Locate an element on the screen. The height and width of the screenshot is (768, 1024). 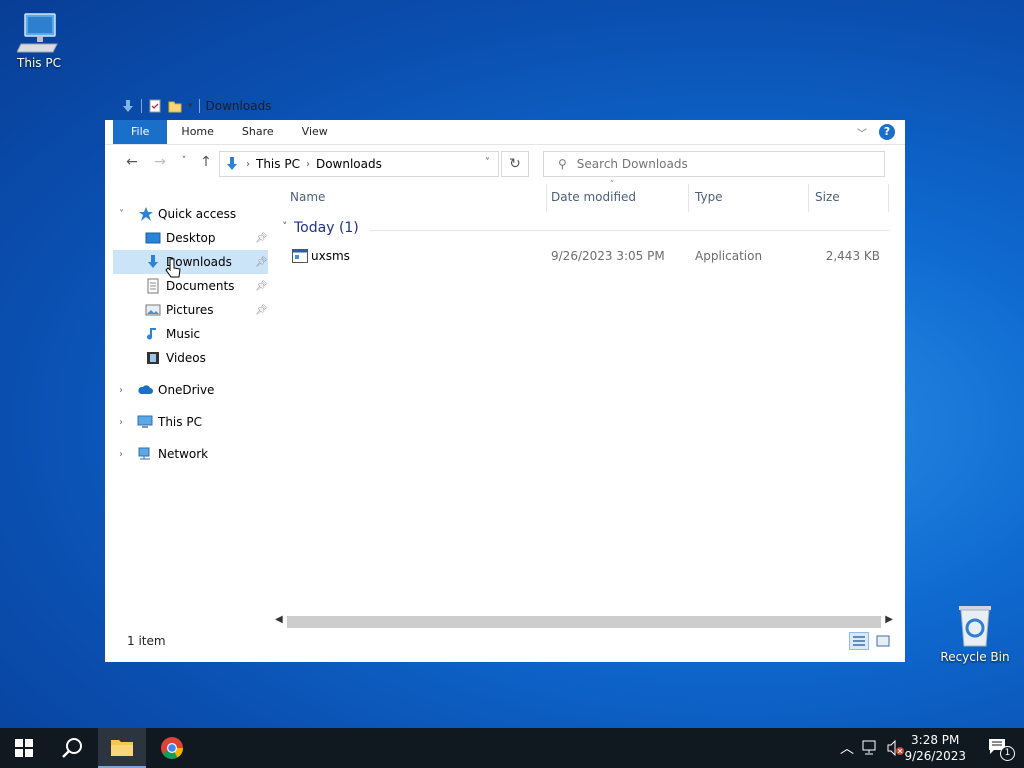
view-switcher is located at coordinates (871, 641).